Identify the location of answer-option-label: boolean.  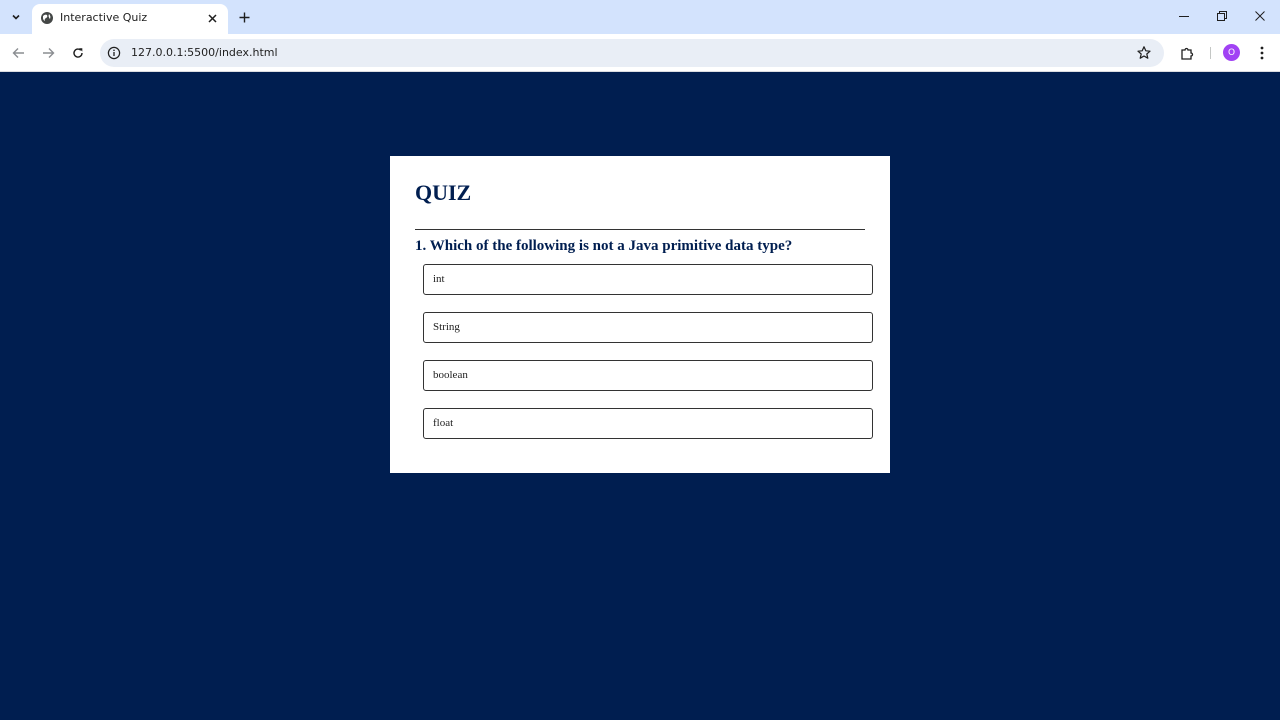
(450, 375).